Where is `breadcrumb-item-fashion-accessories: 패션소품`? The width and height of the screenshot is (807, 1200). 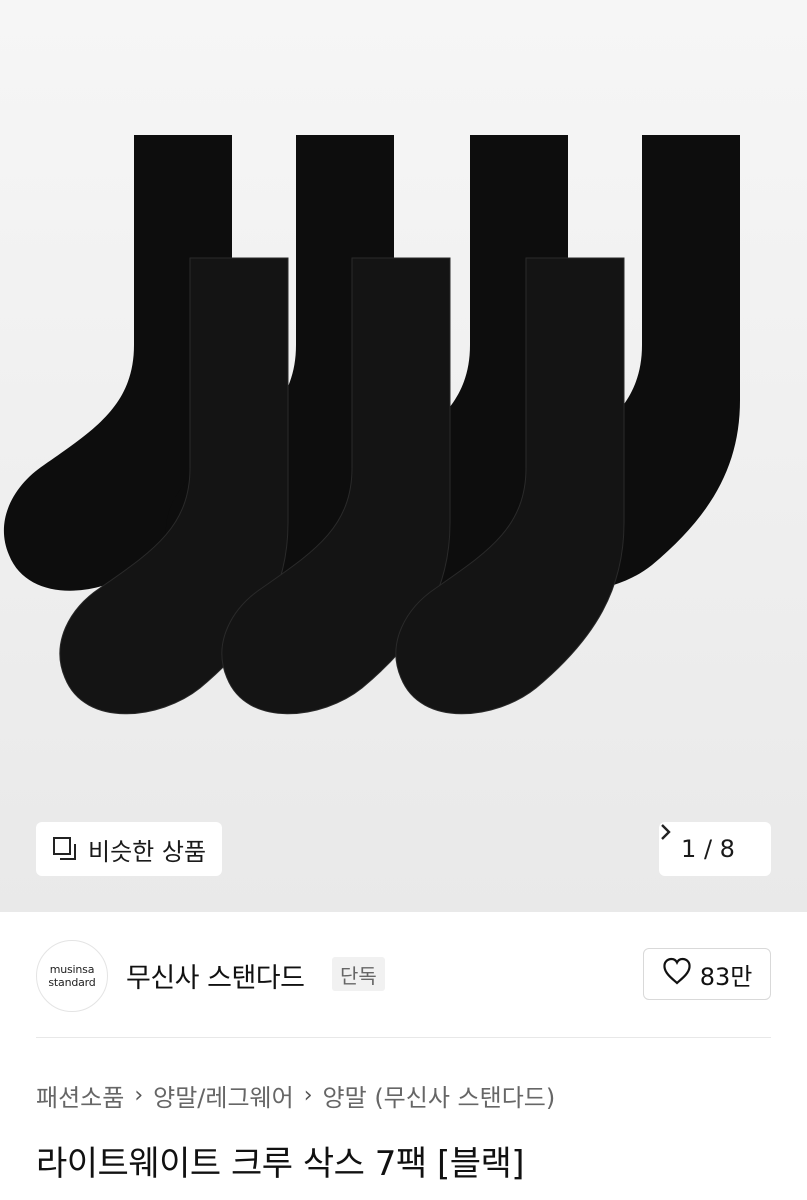
breadcrumb-item-fashion-accessories: 패션소품 is located at coordinates (80, 1095).